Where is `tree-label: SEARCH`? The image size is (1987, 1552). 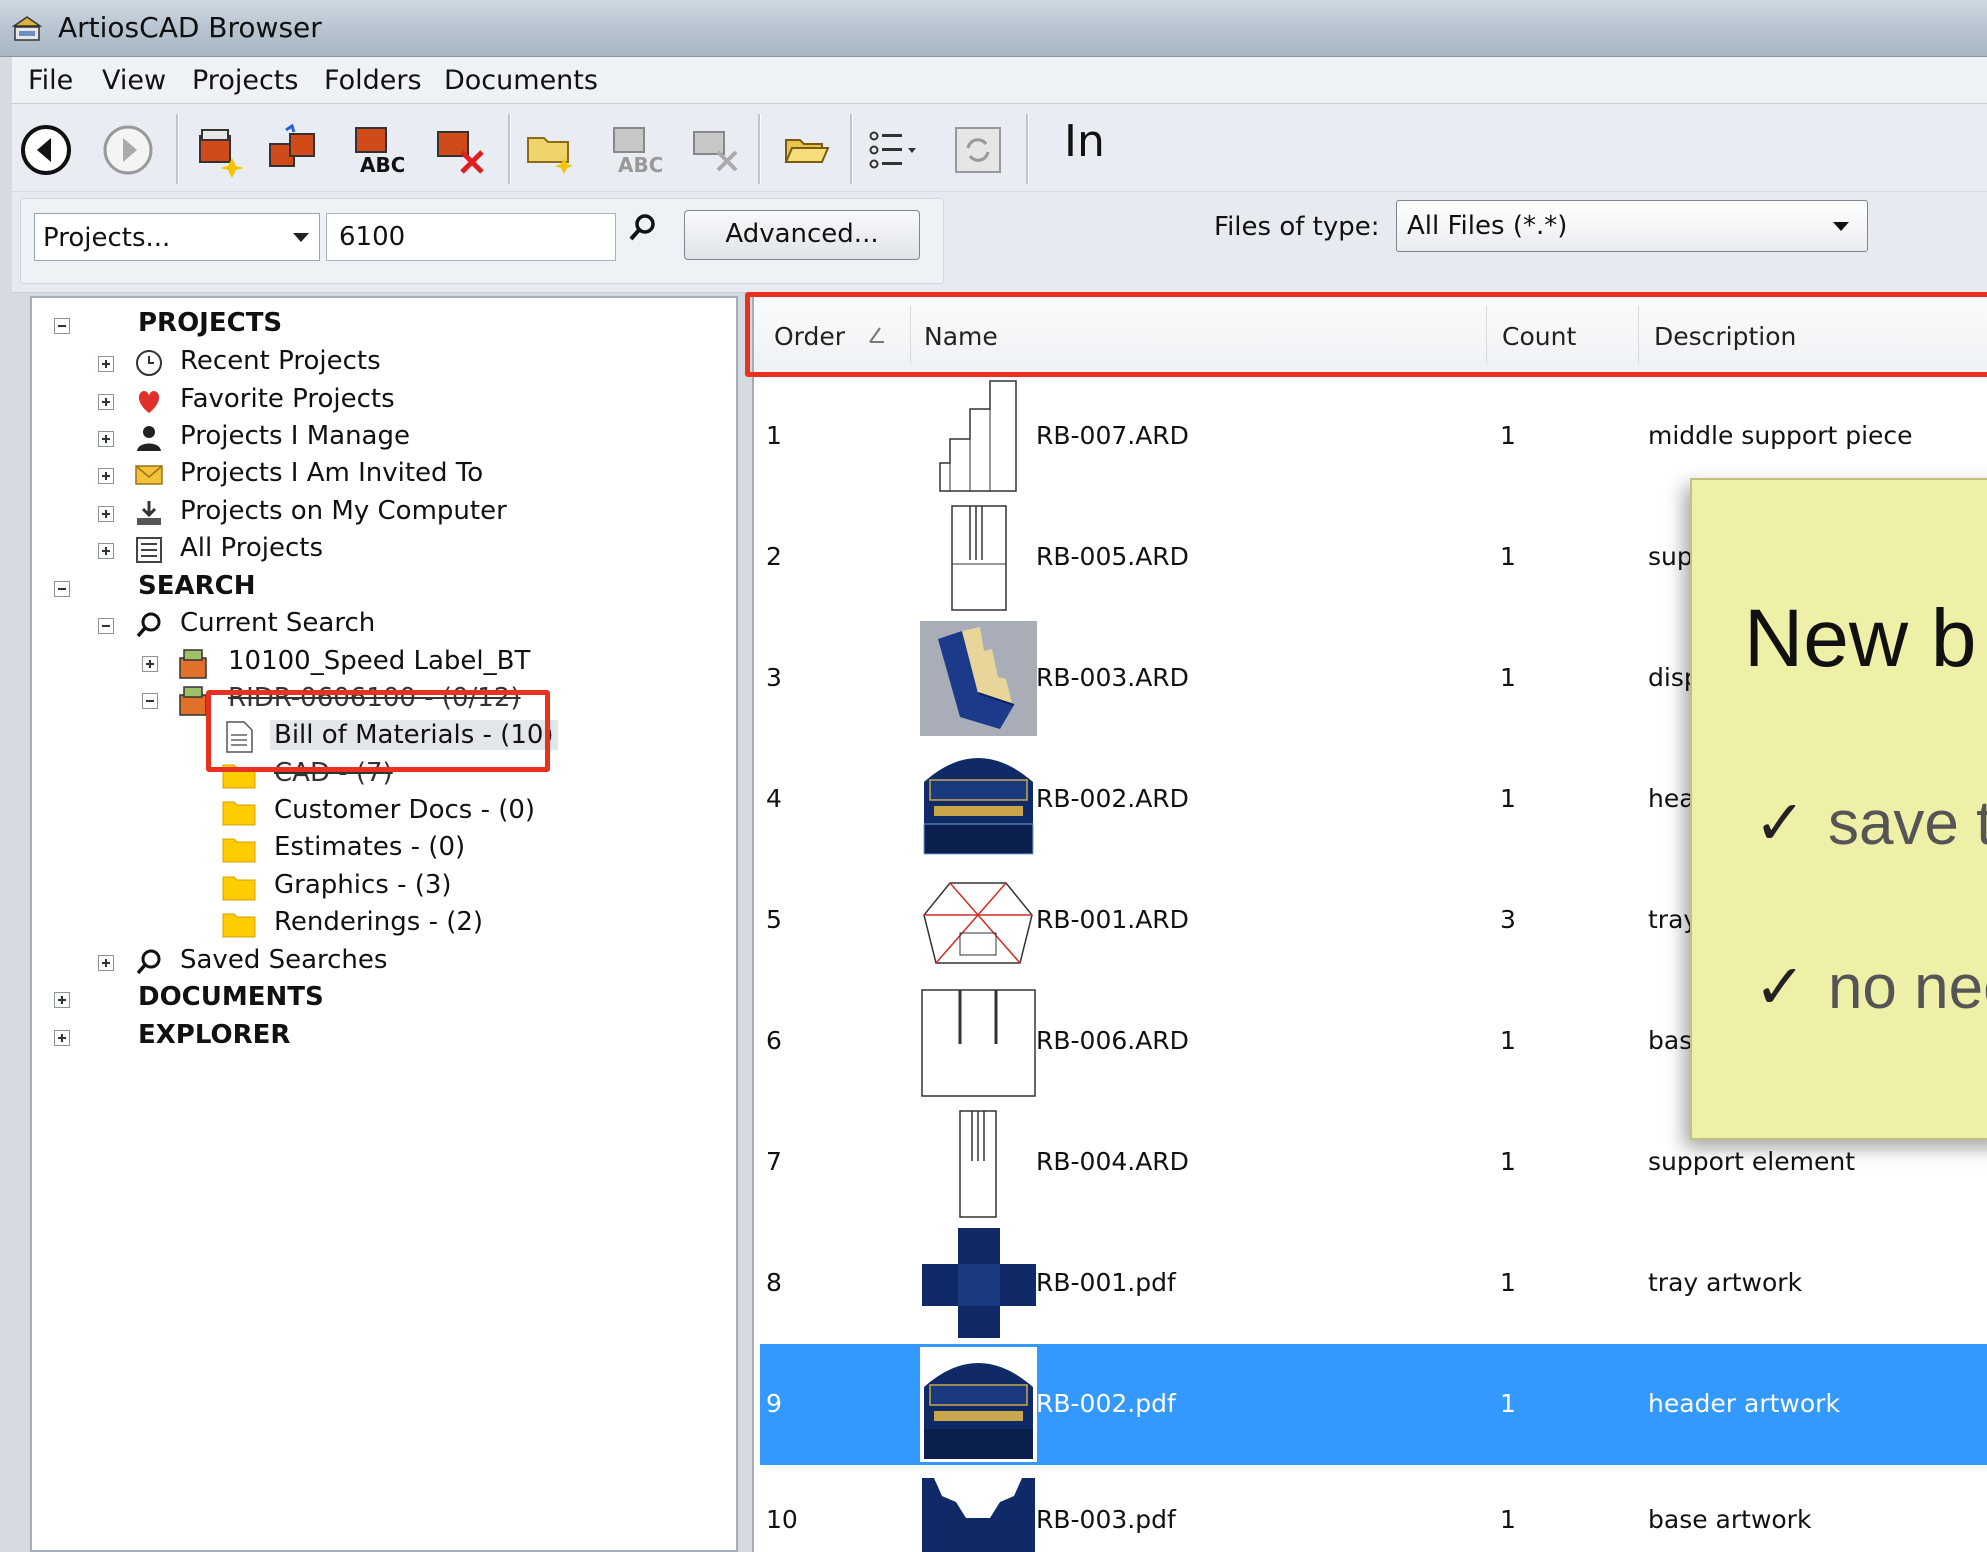
tree-label: SEARCH is located at coordinates (197, 586).